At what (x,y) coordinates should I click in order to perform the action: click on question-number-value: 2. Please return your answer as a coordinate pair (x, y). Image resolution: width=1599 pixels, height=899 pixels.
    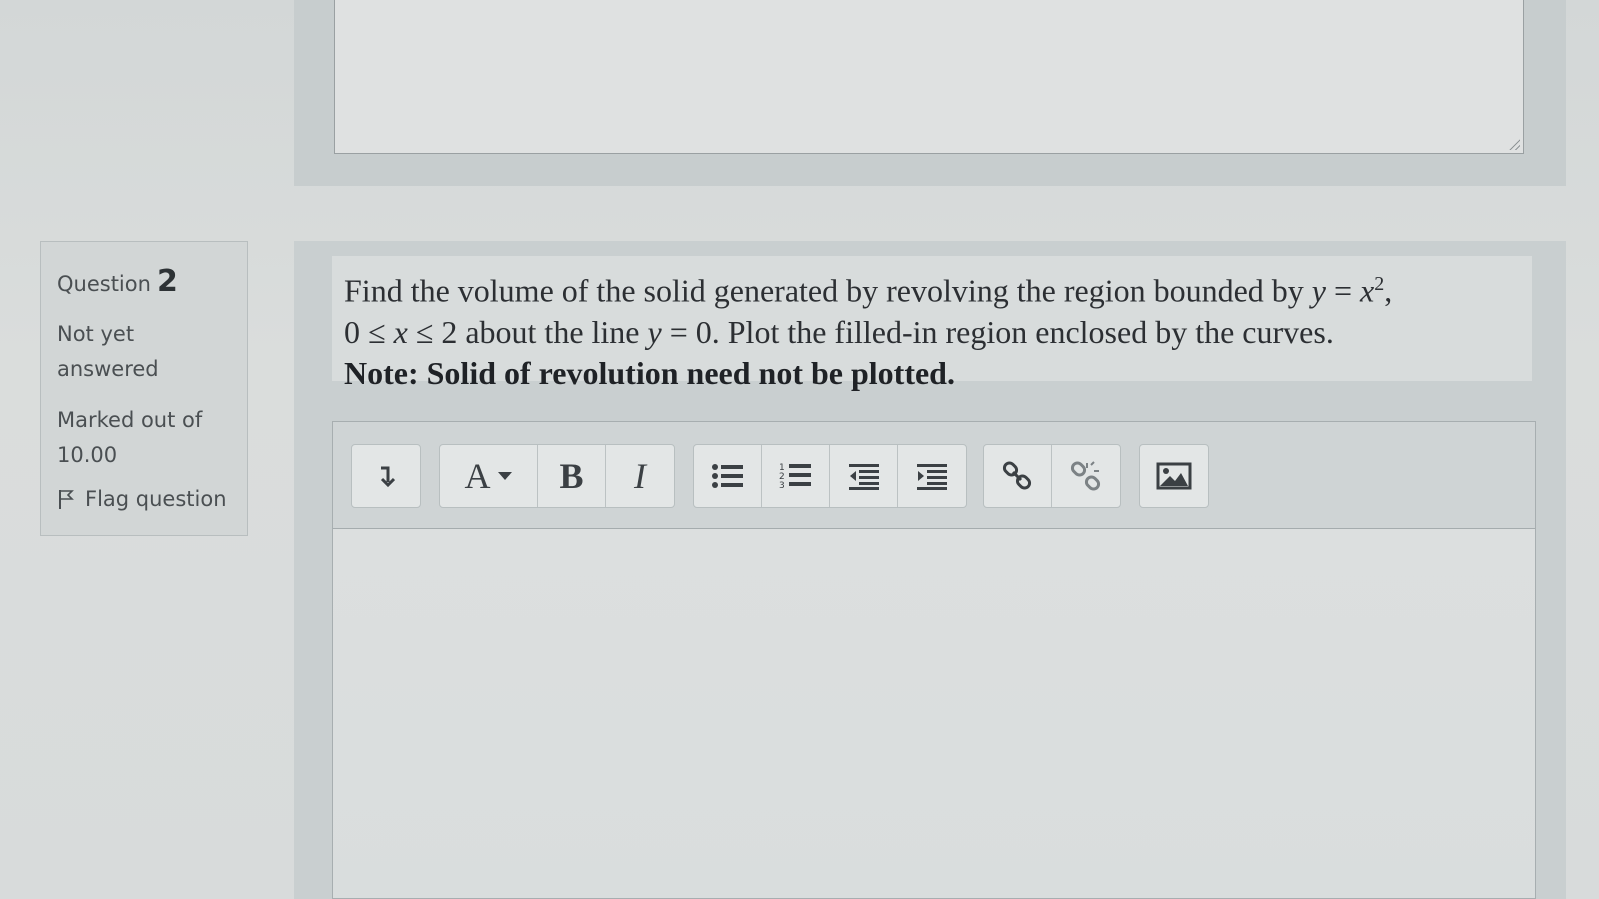
    Looking at the image, I should click on (167, 281).